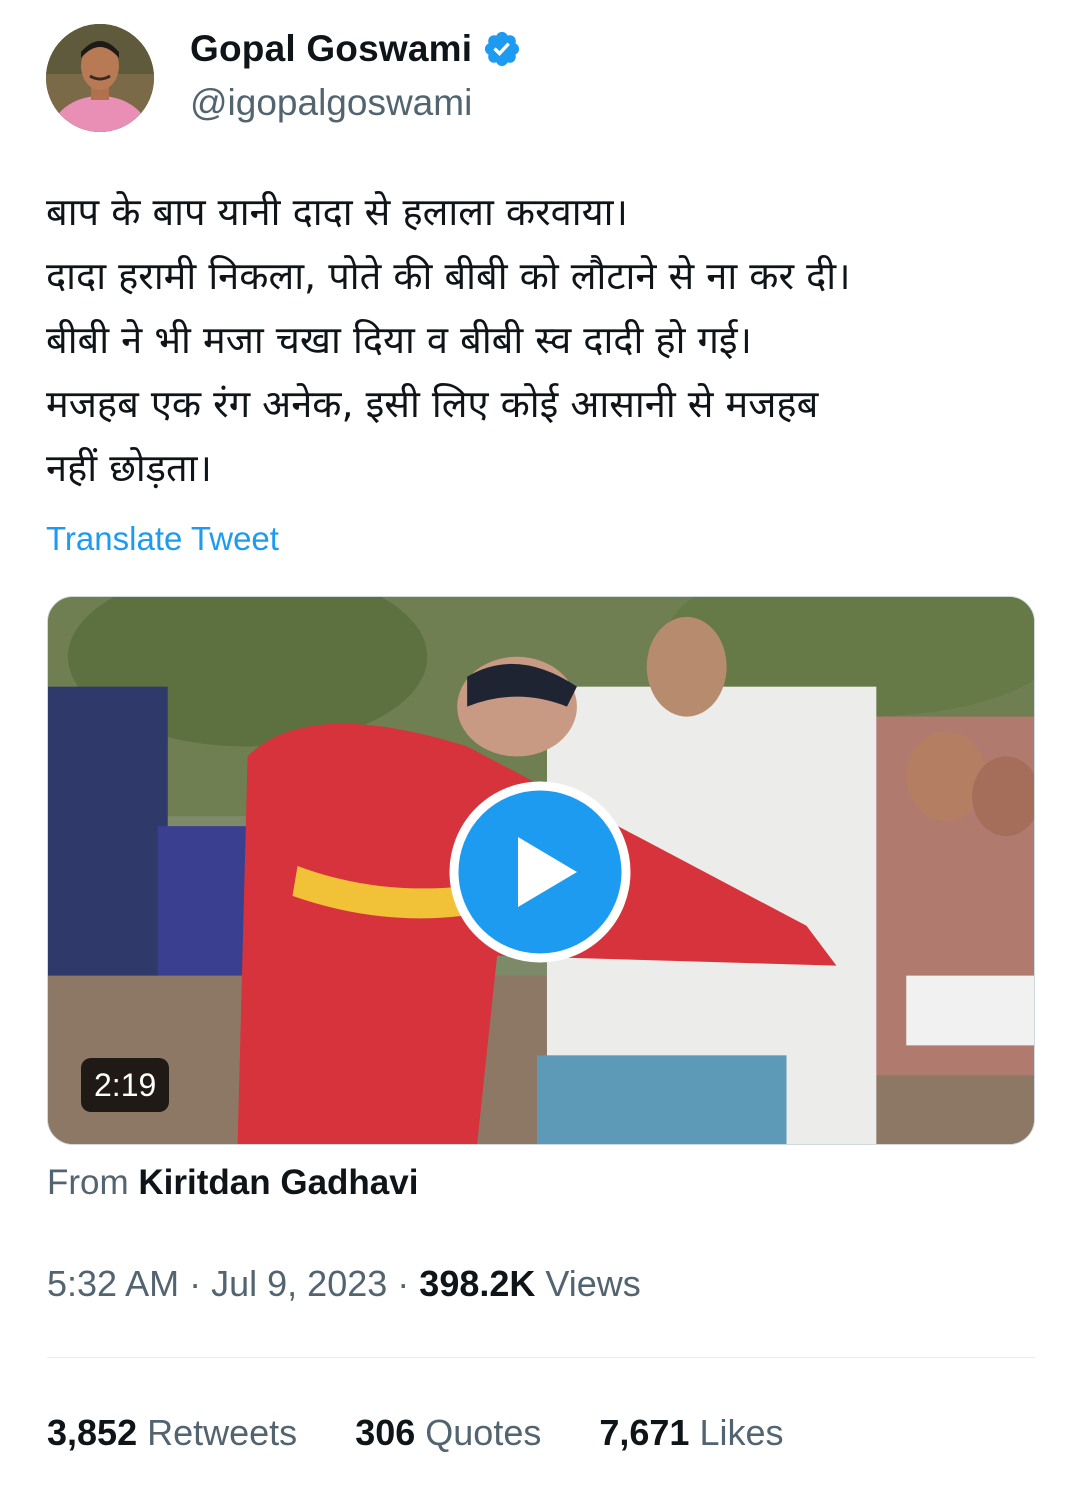 This screenshot has width=1080, height=1501. Describe the element at coordinates (691, 1433) in the screenshot. I see `likes-stat: 7,671 Likes` at that location.